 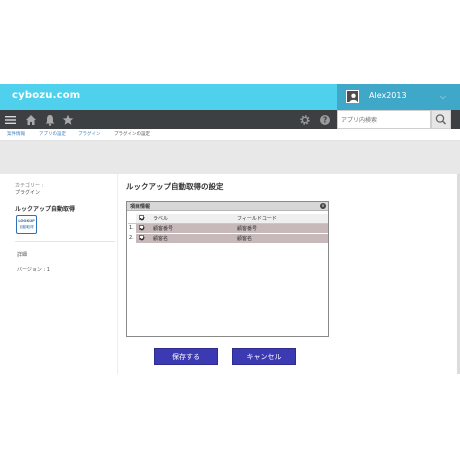 What do you see at coordinates (33, 270) in the screenshot?
I see `plugin-version: バージョン : 1` at bounding box center [33, 270].